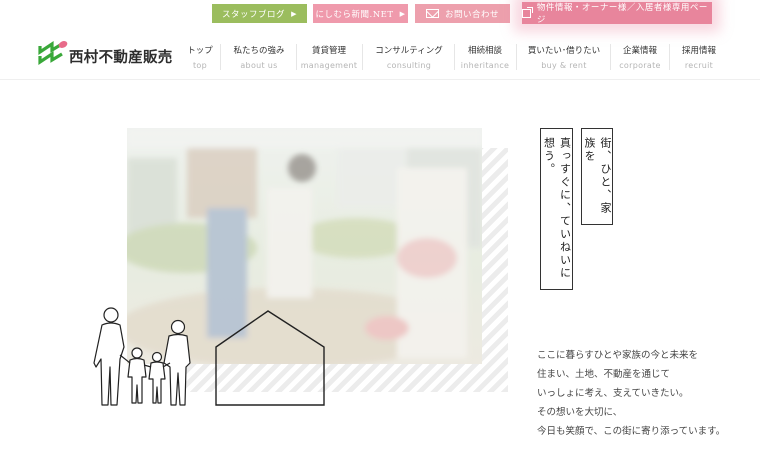 The width and height of the screenshot is (760, 475). What do you see at coordinates (698, 51) in the screenshot?
I see `nav-label: 採用情報` at bounding box center [698, 51].